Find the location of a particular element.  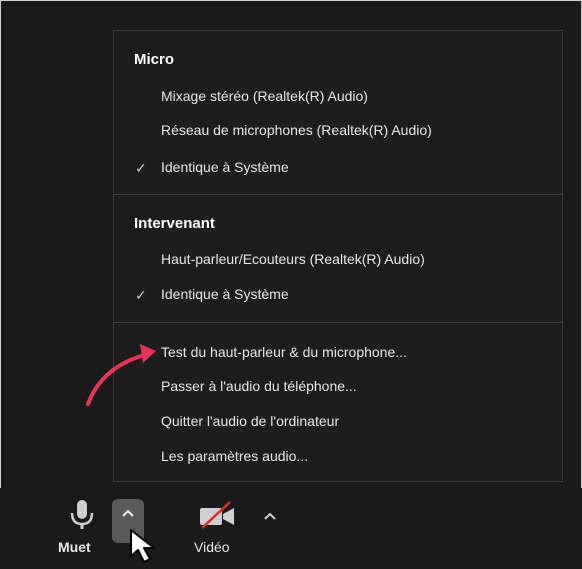

mute-button: Muet is located at coordinates (83, 531).